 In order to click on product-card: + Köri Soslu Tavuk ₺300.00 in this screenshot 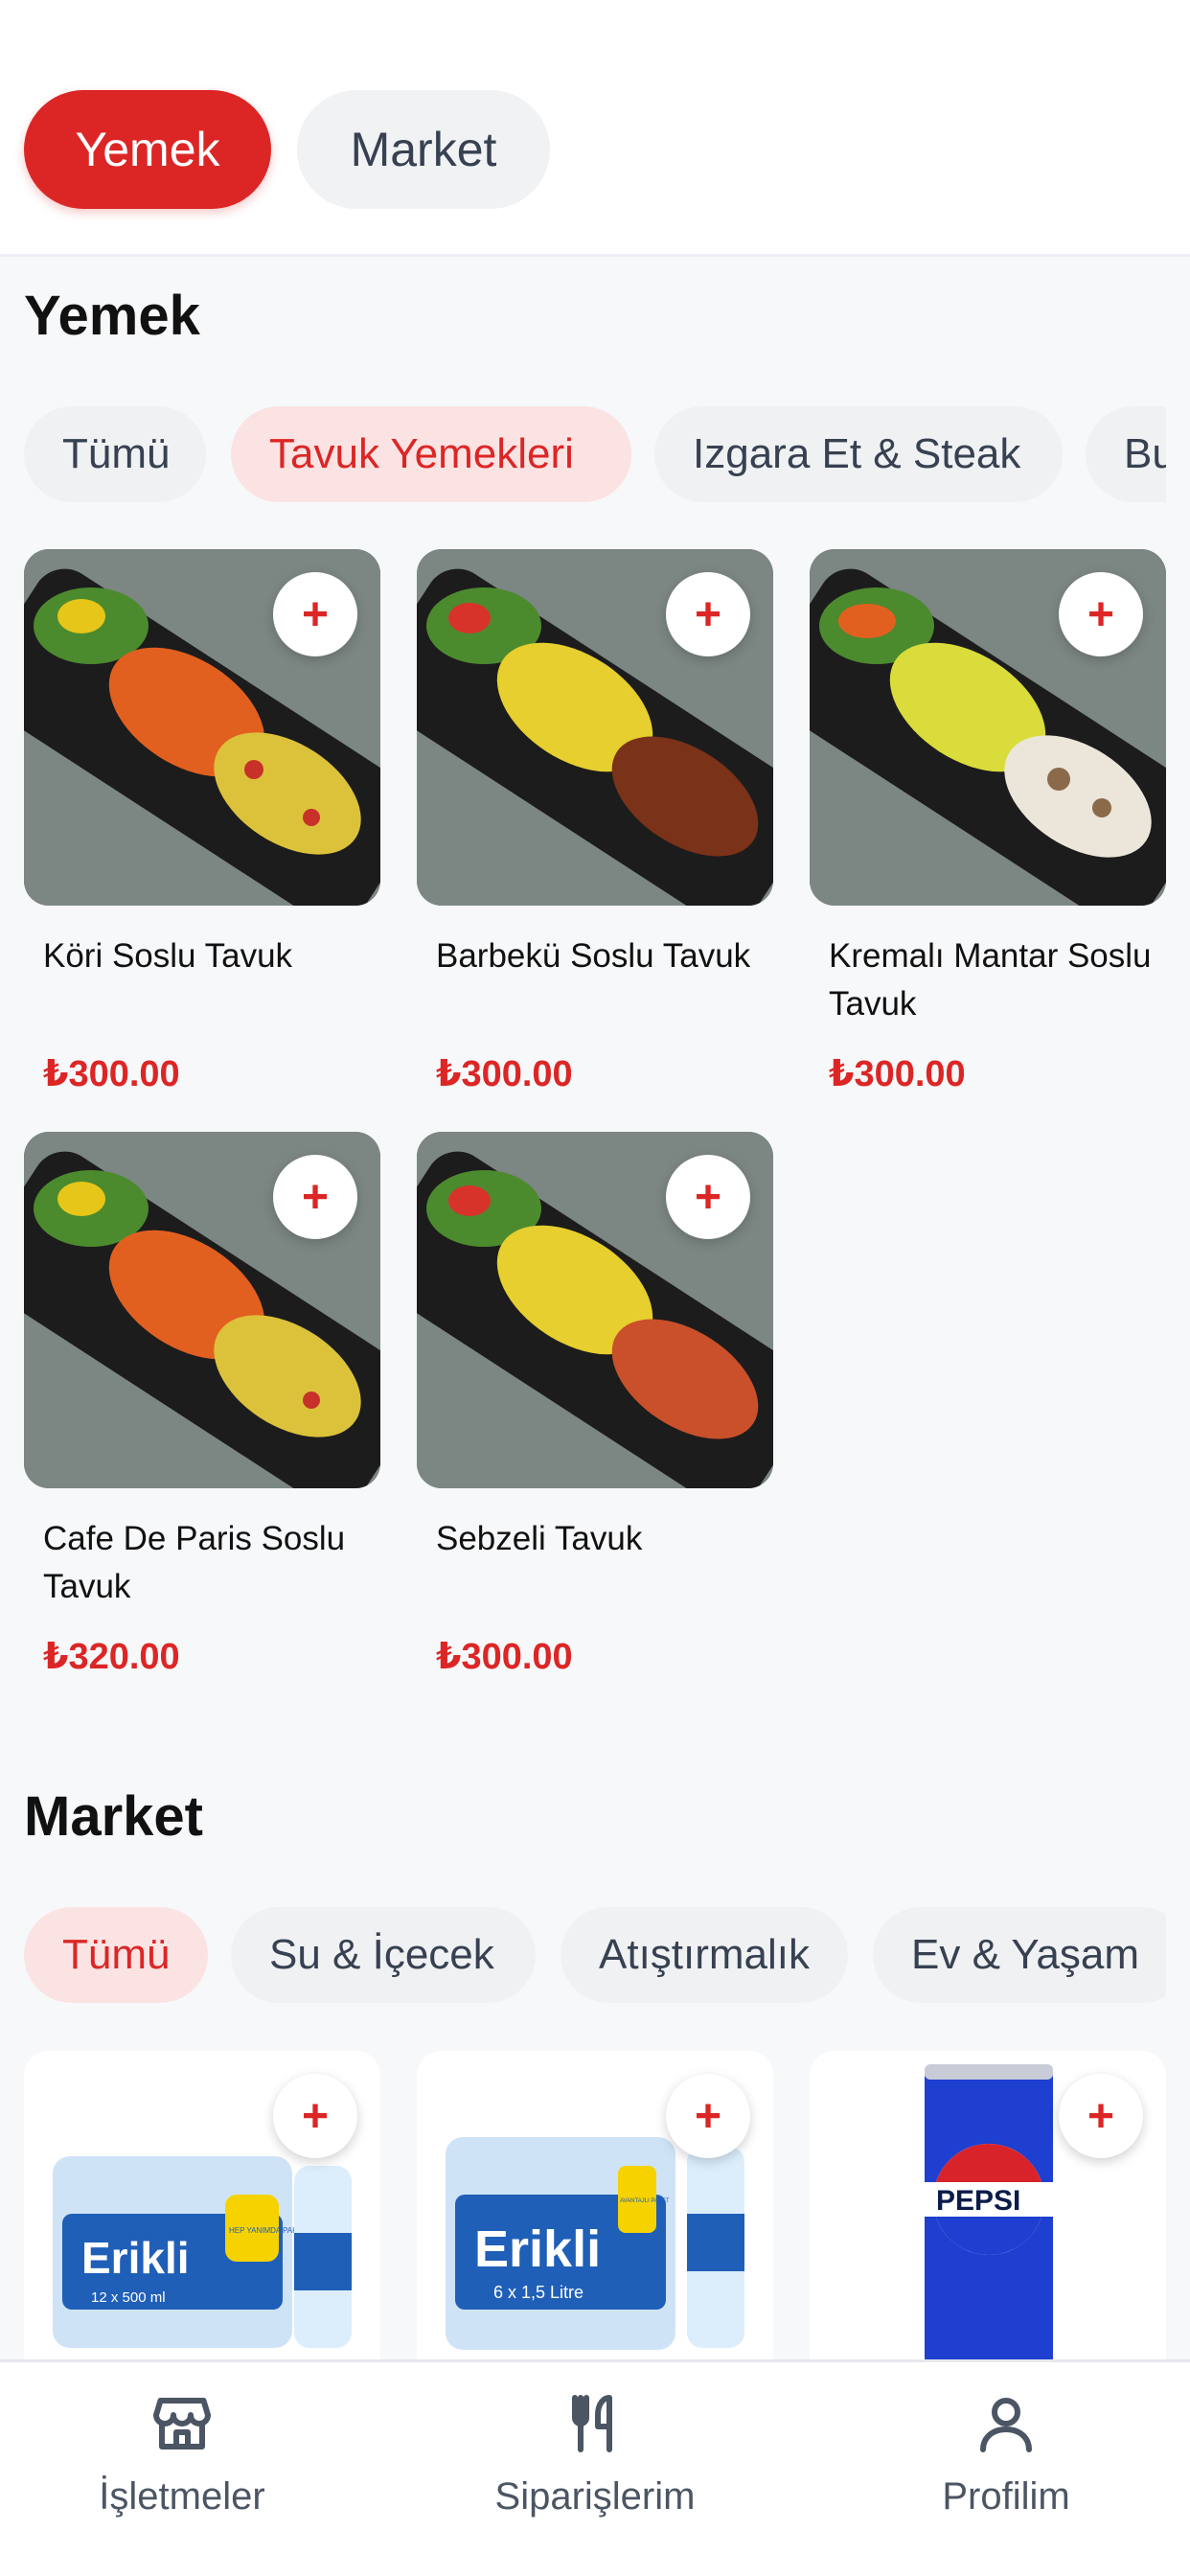, I will do `click(202, 821)`.